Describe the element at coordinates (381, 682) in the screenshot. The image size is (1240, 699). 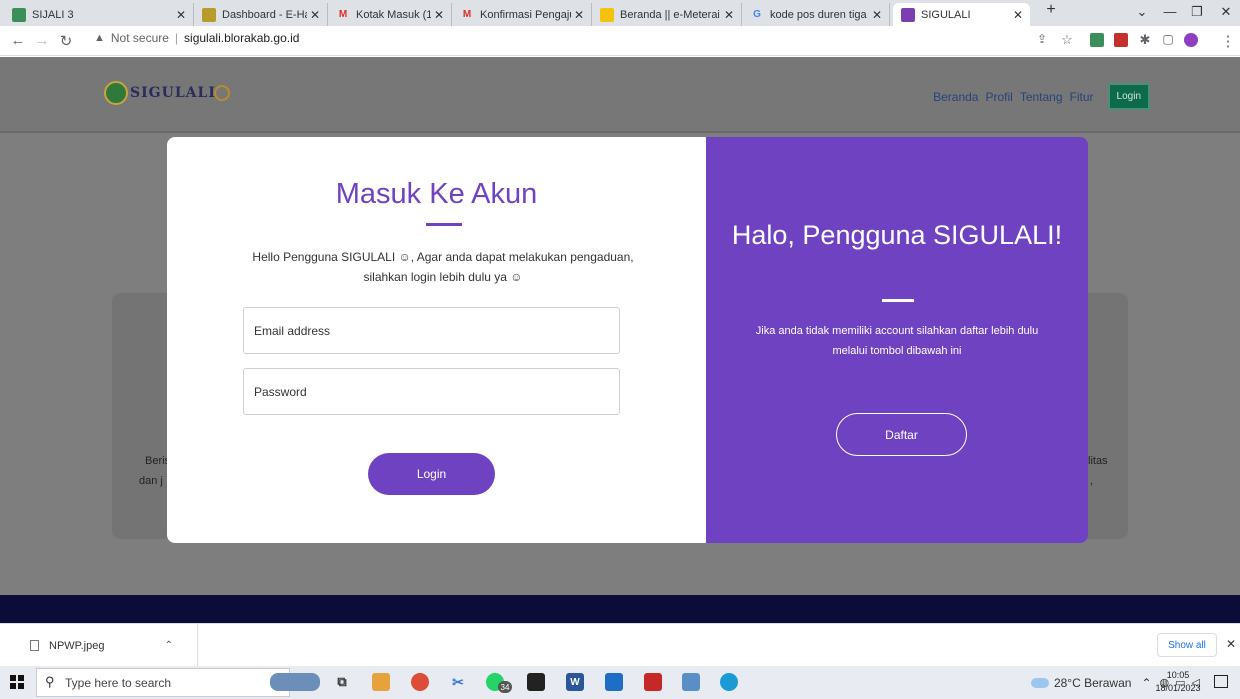
I see `file-explorer-icon` at that location.